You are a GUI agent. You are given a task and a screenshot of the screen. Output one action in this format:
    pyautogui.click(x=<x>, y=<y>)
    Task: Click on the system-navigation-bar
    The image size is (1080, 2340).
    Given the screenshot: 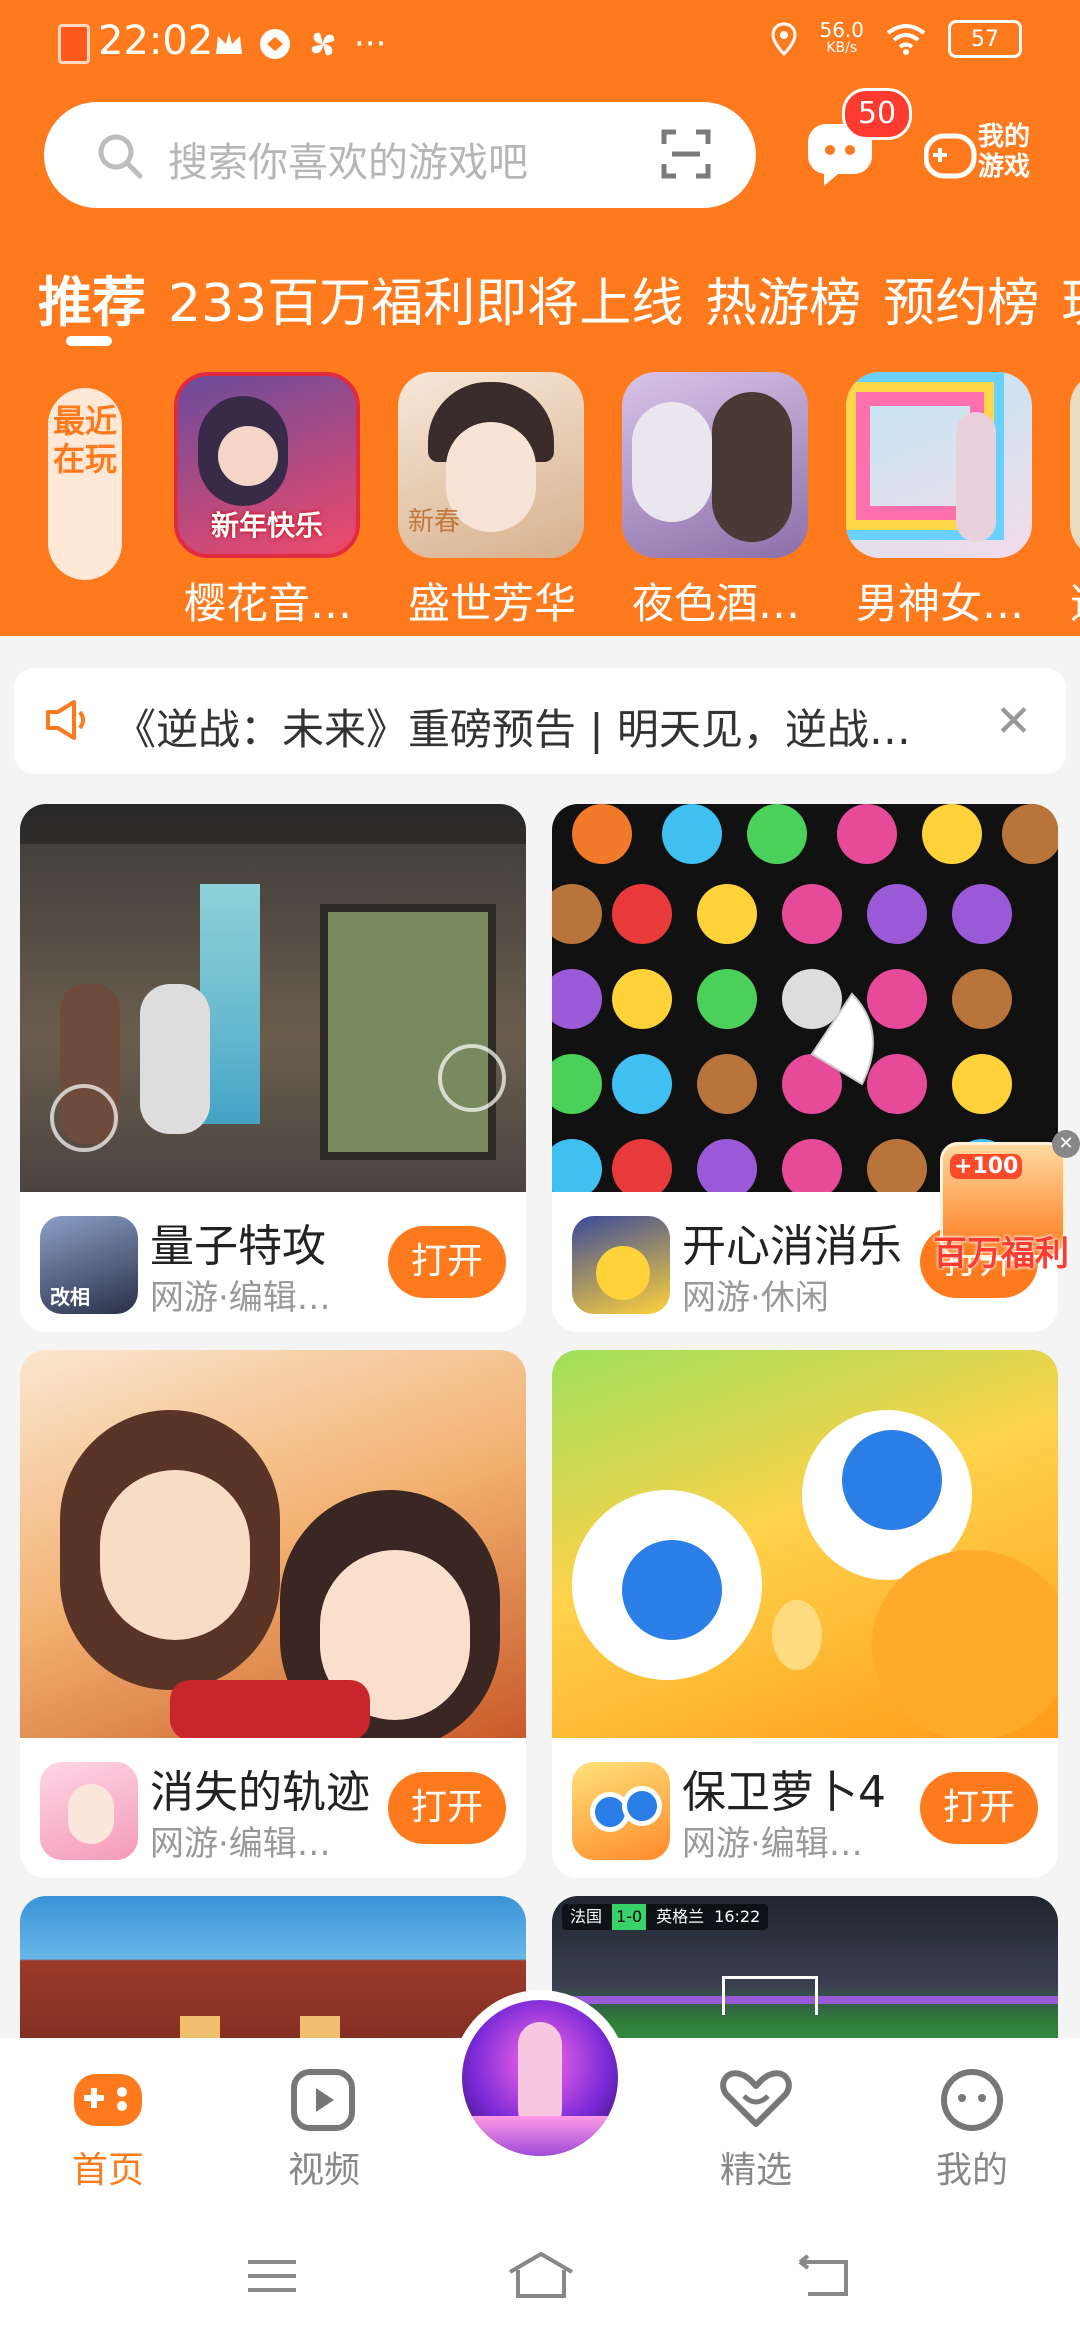 What is the action you would take?
    pyautogui.click(x=540, y=2276)
    